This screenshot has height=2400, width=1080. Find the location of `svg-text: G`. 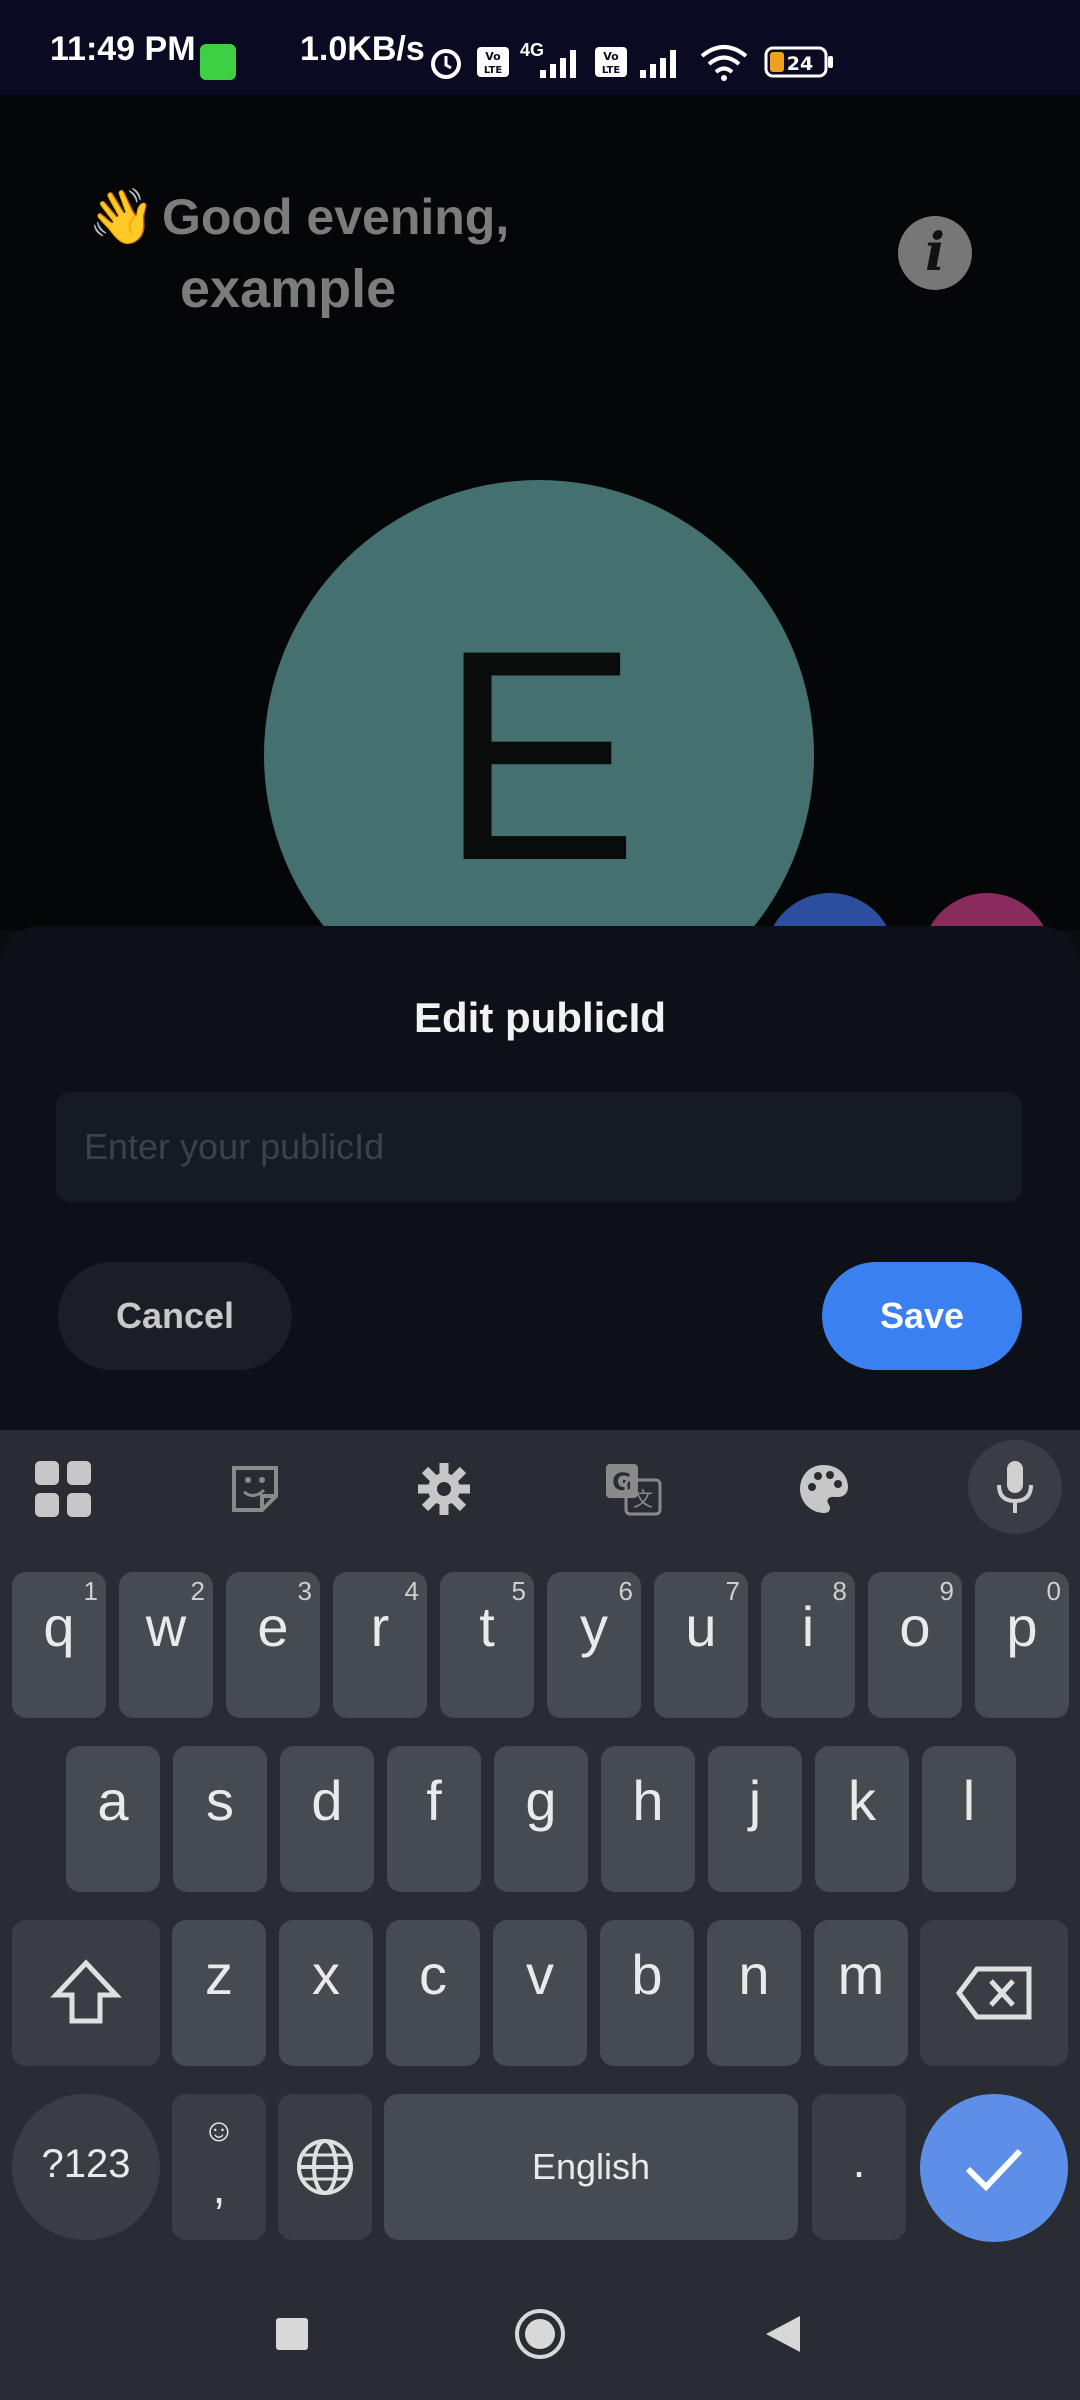

svg-text: G is located at coordinates (622, 1482).